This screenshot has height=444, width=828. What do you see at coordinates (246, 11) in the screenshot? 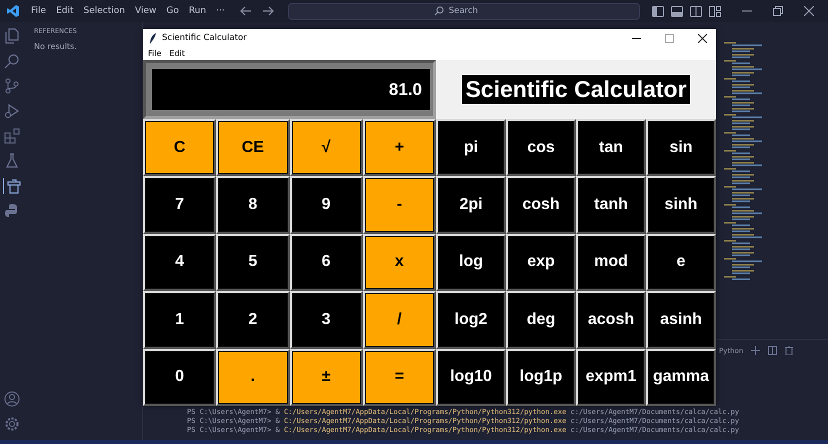
I see `back-arrow-icon` at bounding box center [246, 11].